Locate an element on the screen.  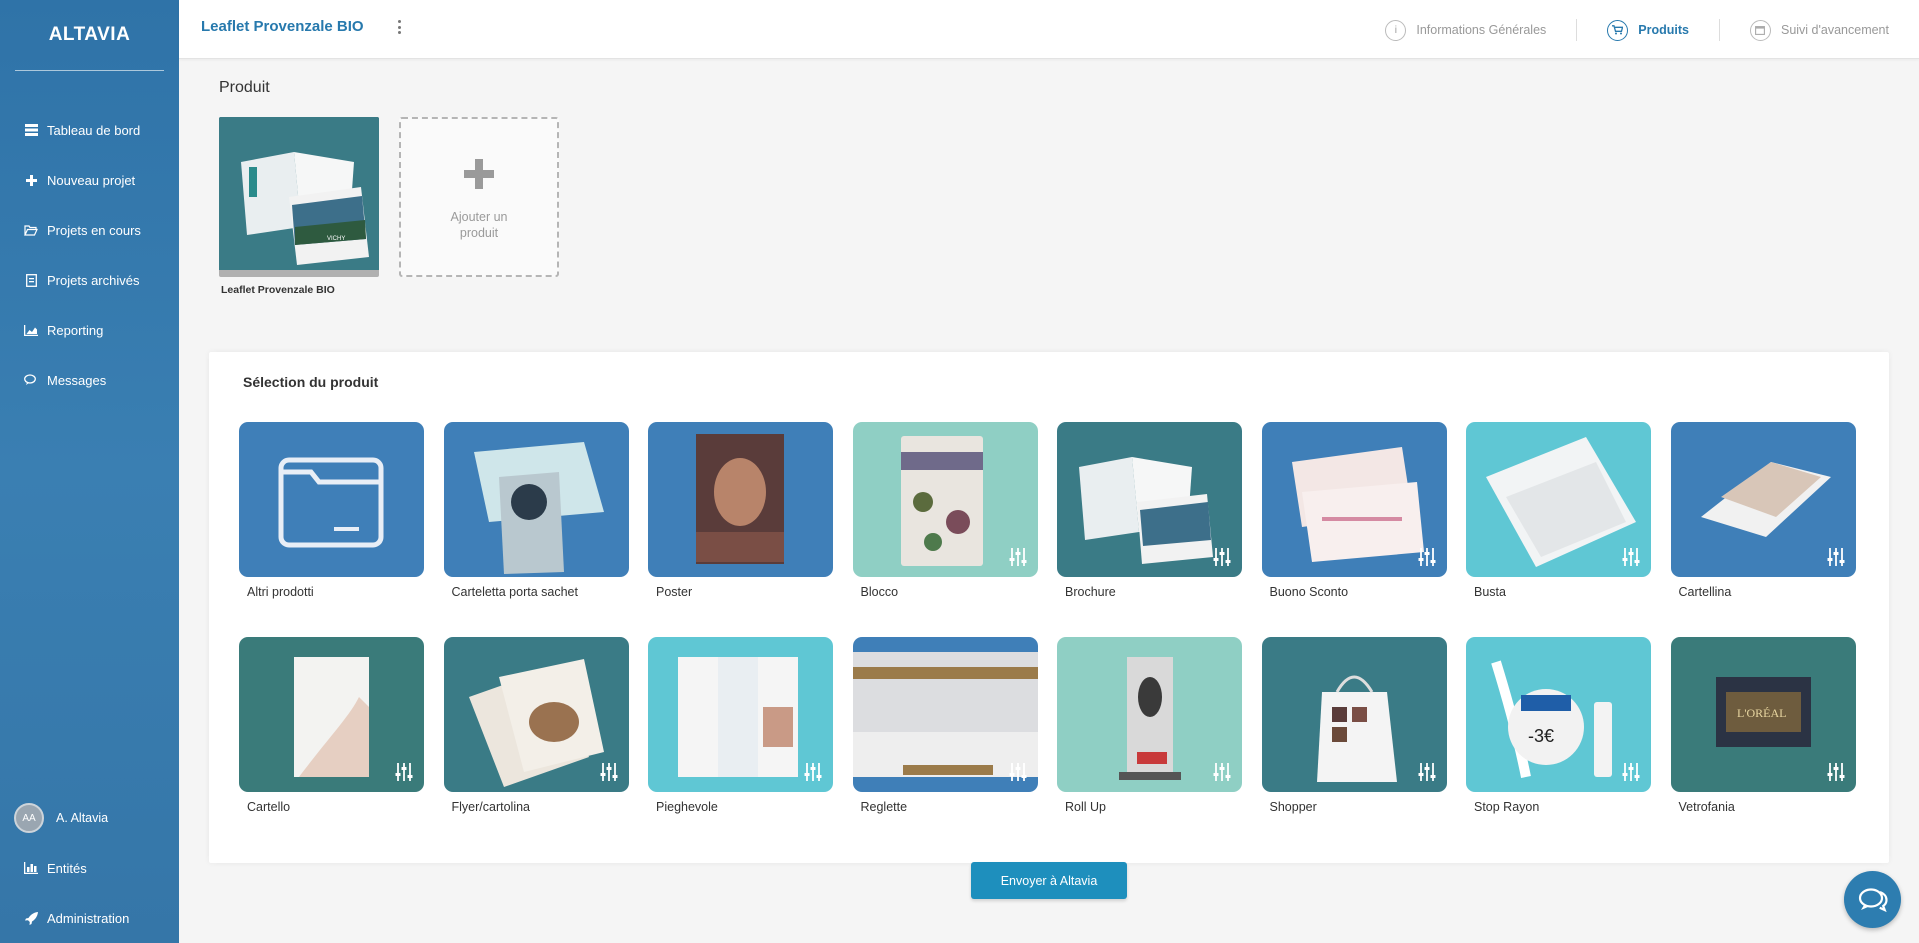
product-tile-cartello: Cartello is located at coordinates (331, 725).